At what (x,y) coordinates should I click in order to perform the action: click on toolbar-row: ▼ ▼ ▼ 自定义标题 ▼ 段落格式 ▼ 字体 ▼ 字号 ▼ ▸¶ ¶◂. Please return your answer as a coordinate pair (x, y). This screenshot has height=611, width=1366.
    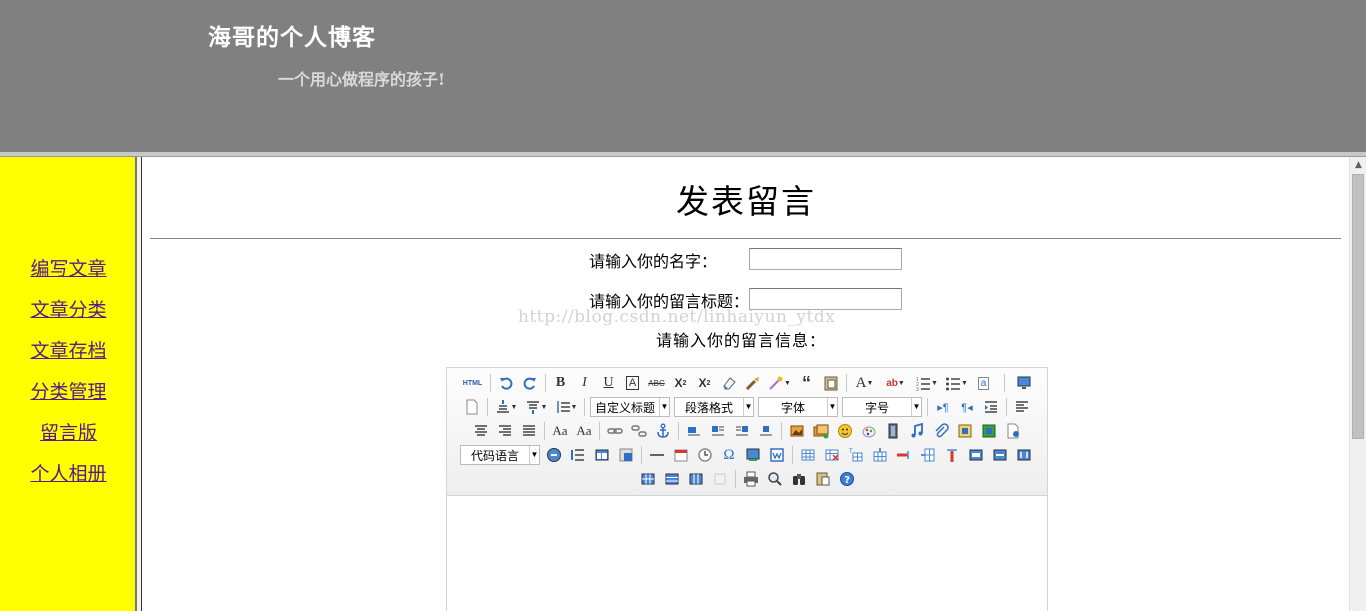
    Looking at the image, I should click on (747, 407).